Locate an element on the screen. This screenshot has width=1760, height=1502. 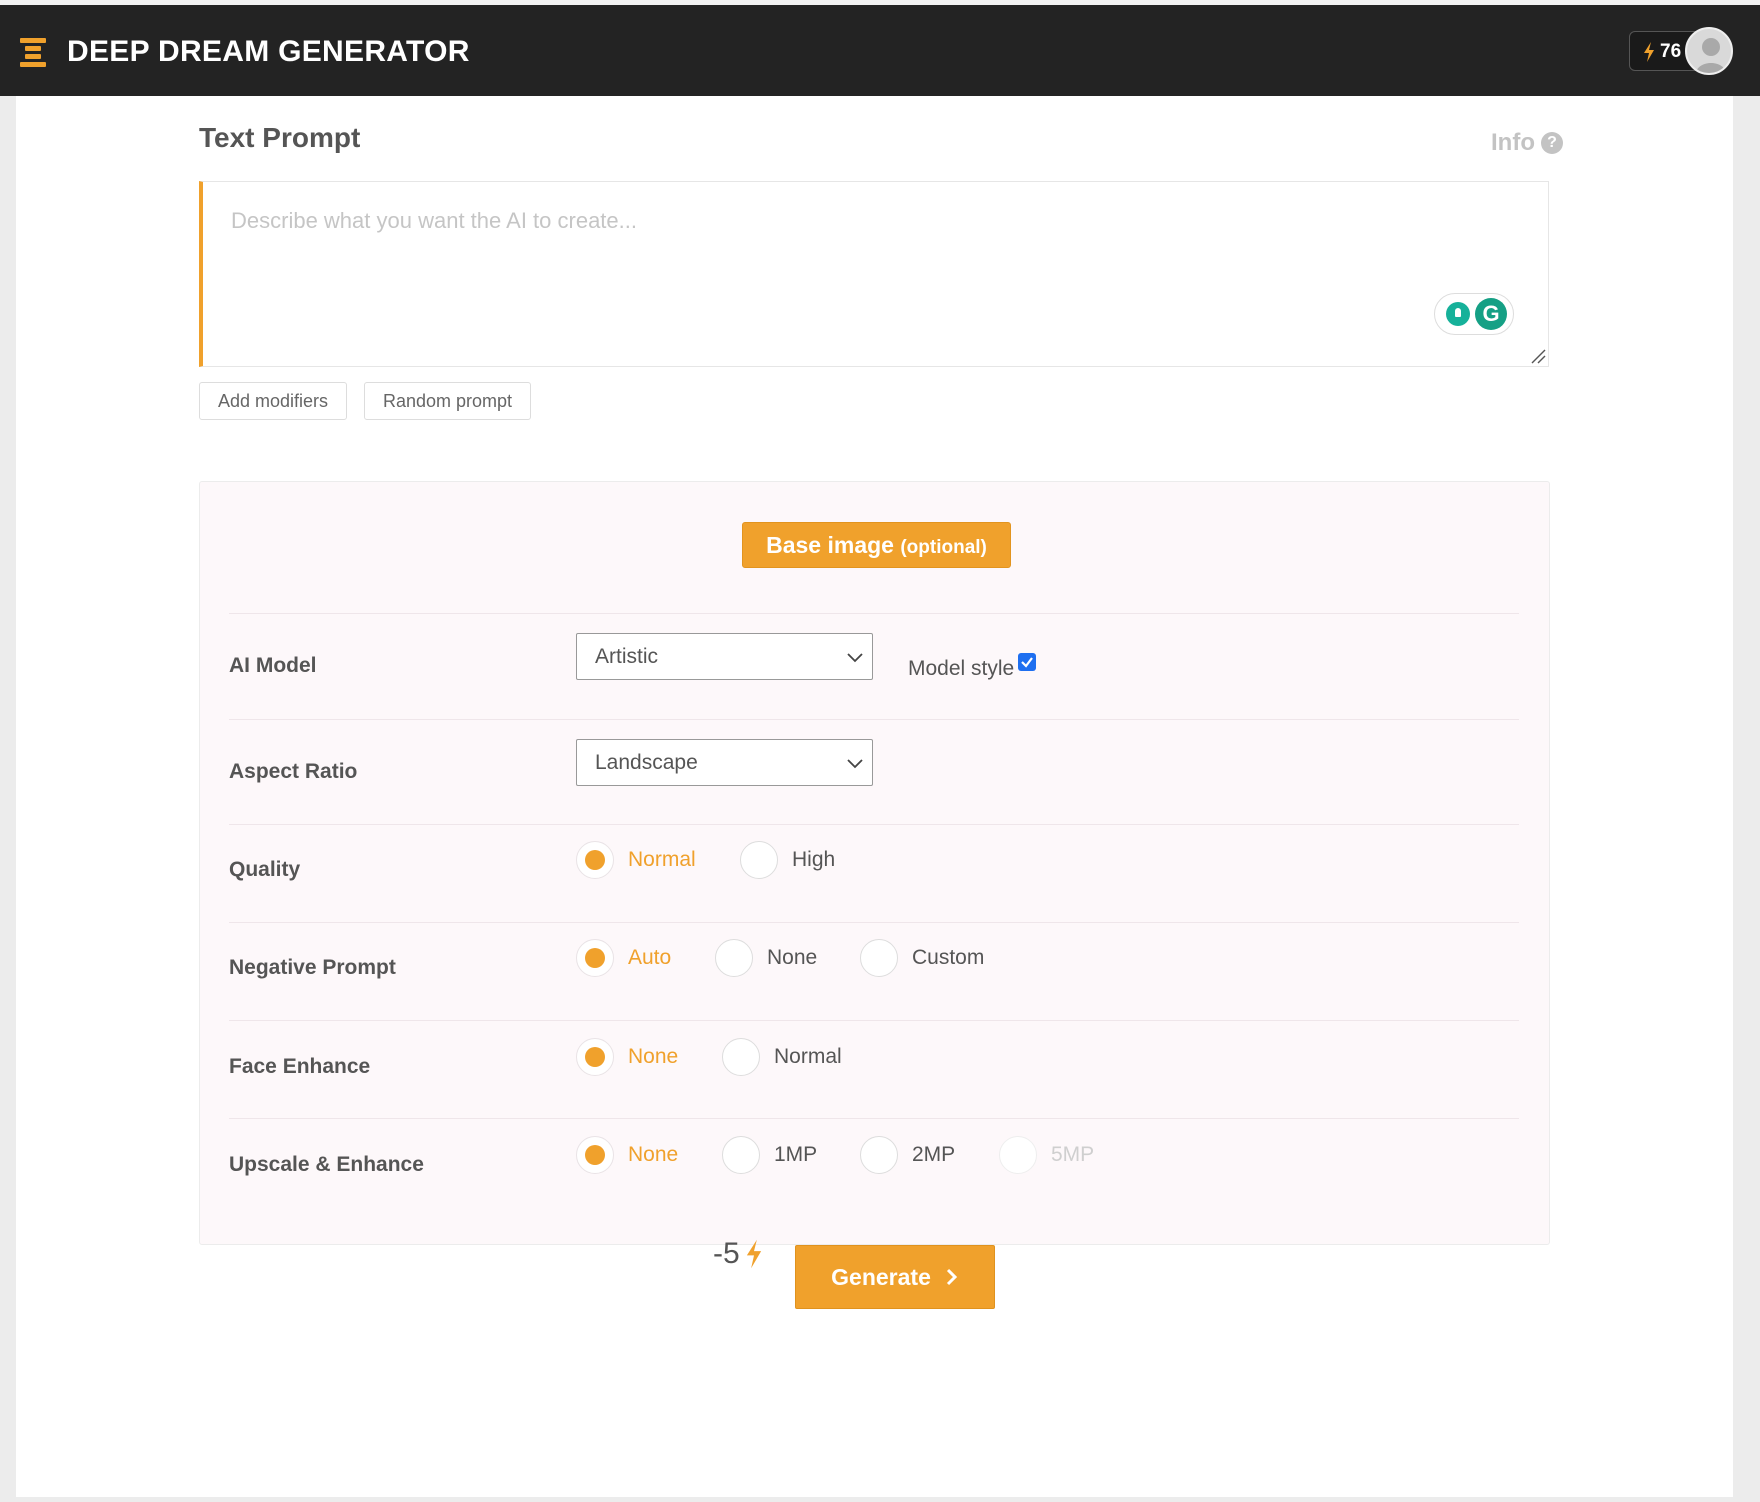
random-prompt-button: Random prompt is located at coordinates (448, 401).